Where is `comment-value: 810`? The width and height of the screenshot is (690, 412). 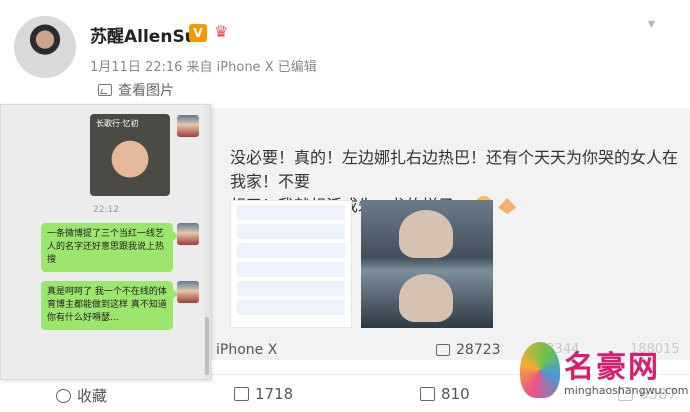 comment-value: 810 is located at coordinates (455, 394).